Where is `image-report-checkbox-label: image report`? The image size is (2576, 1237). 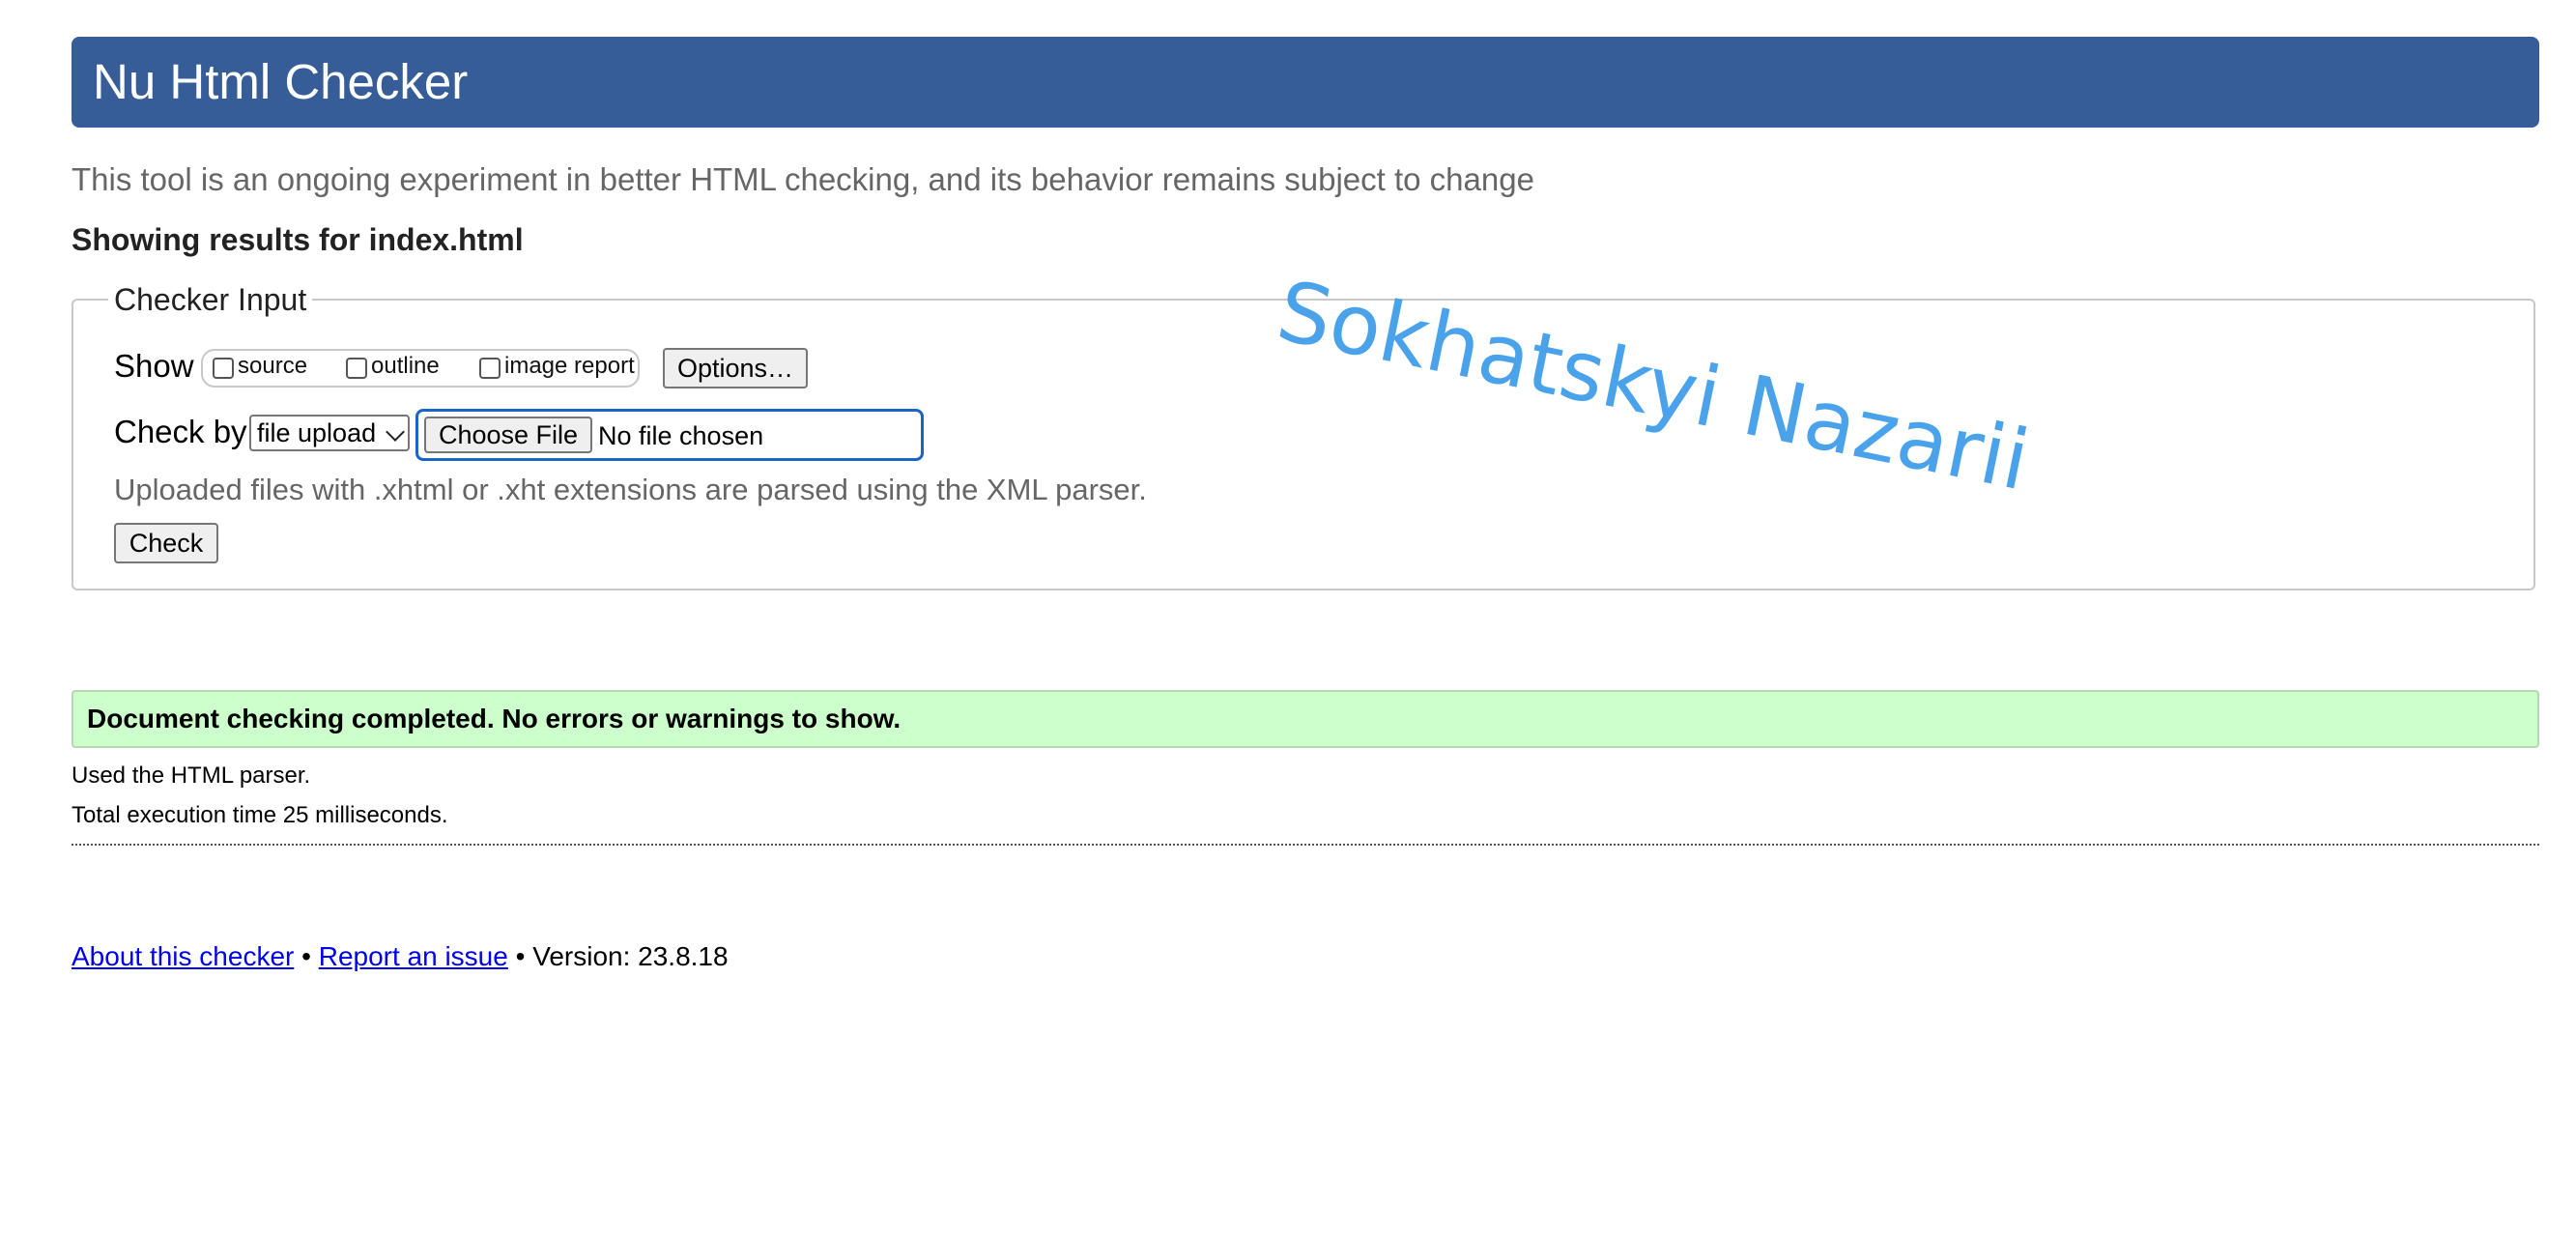
image-report-checkbox-label: image report is located at coordinates (570, 367).